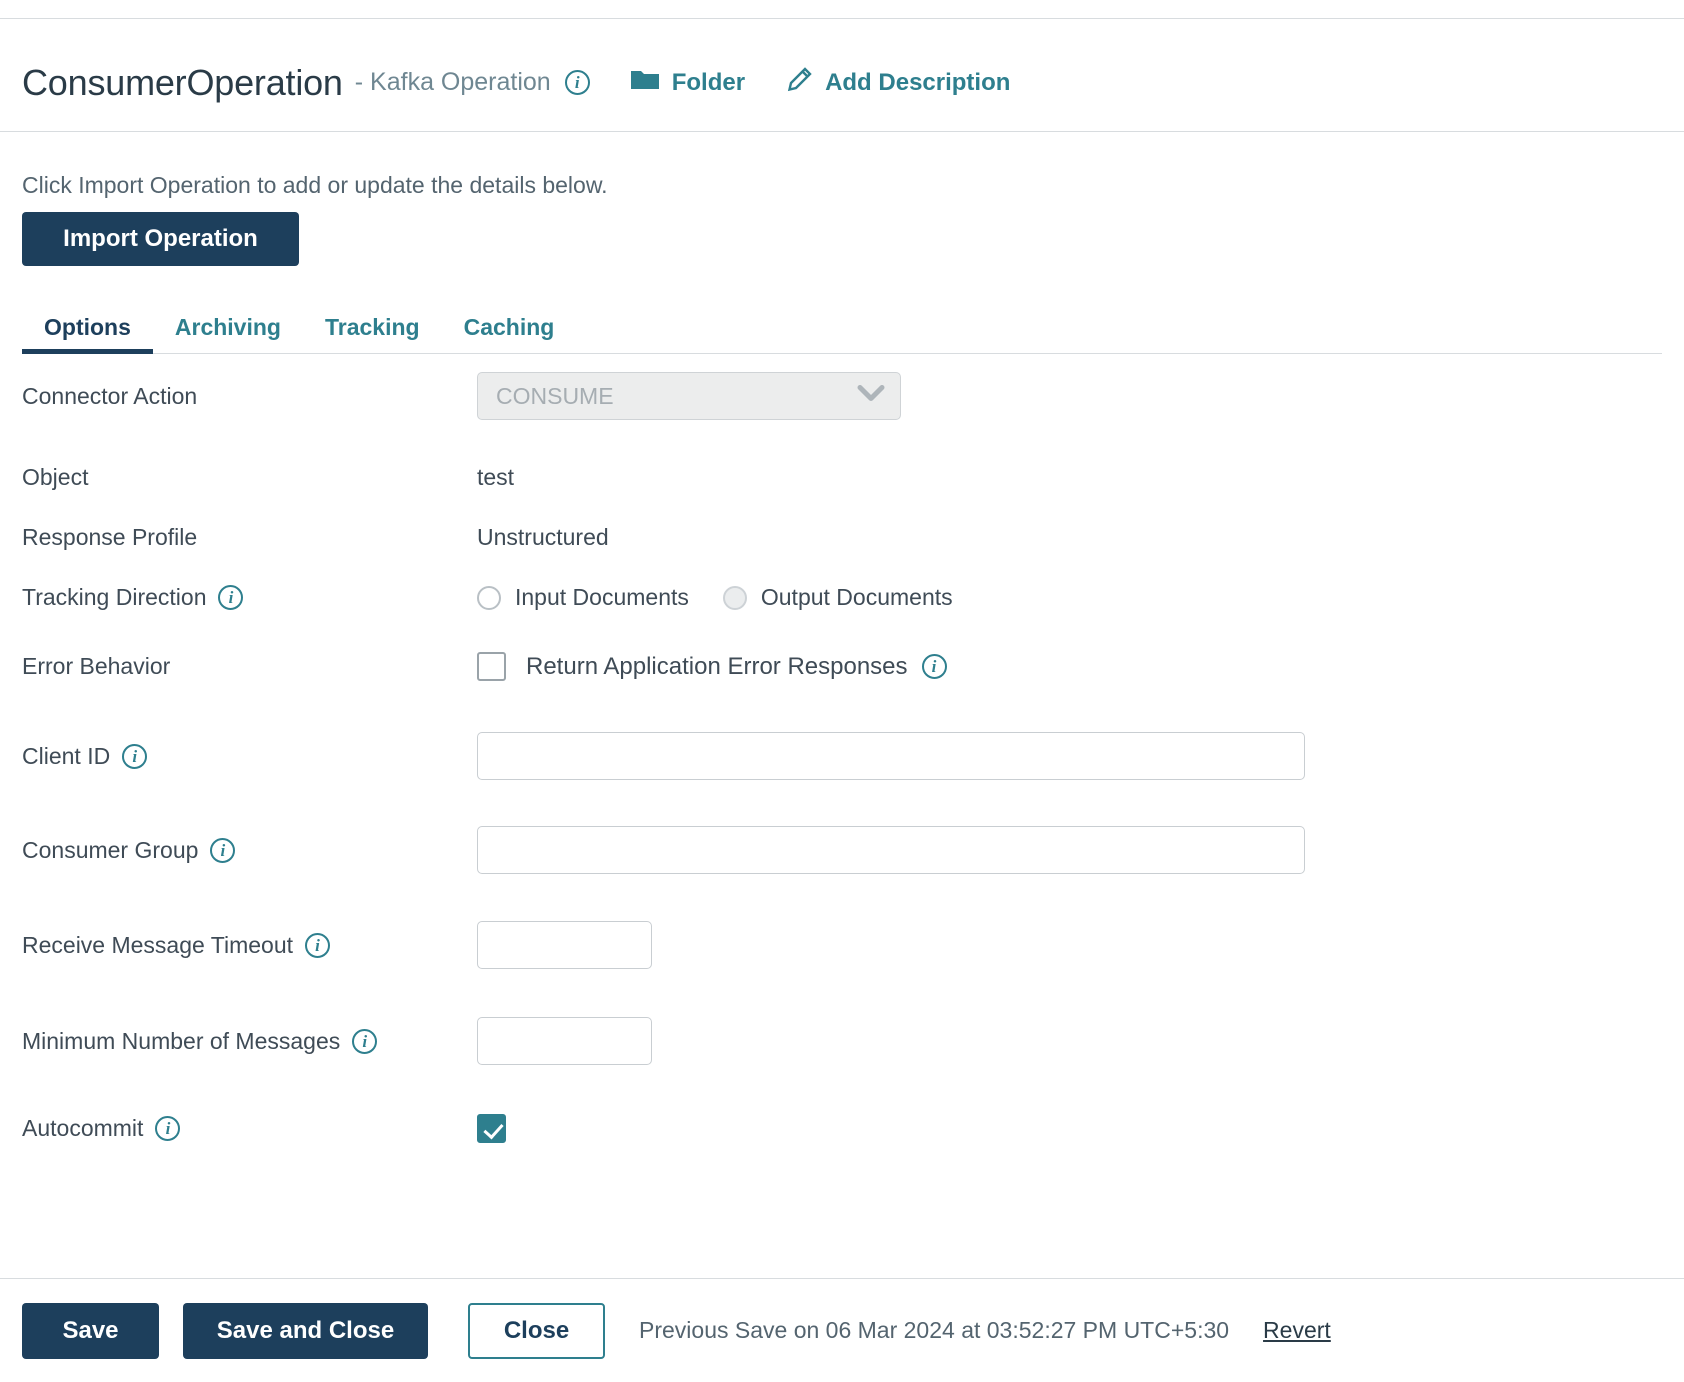 The height and width of the screenshot is (1382, 1684). What do you see at coordinates (87, 334) in the screenshot?
I see `tab-options: Options` at bounding box center [87, 334].